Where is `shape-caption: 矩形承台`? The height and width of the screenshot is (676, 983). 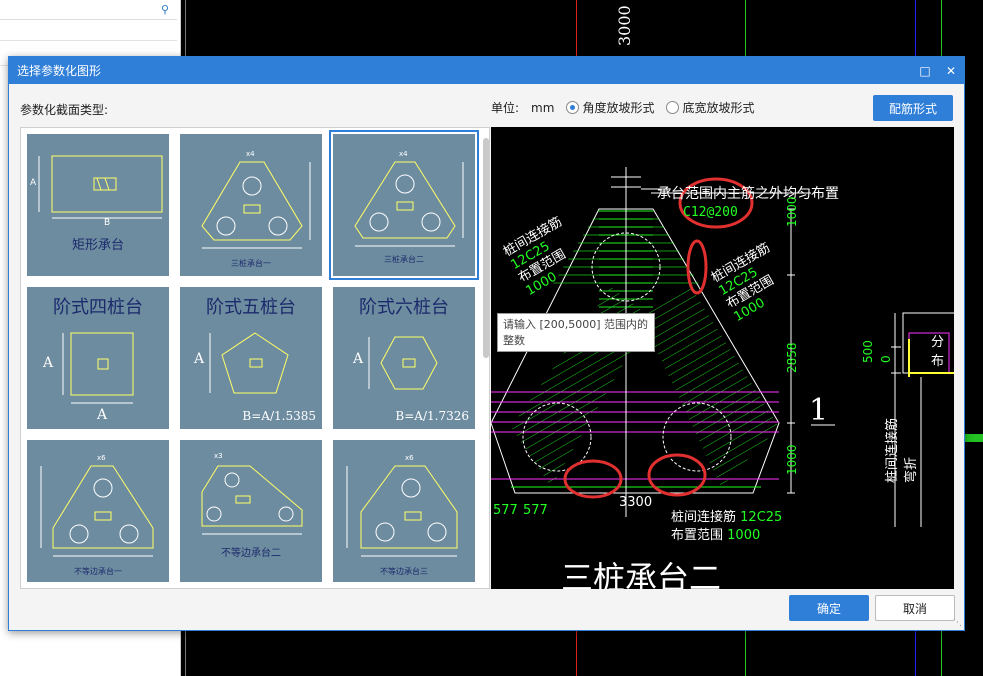 shape-caption: 矩形承台 is located at coordinates (97, 245).